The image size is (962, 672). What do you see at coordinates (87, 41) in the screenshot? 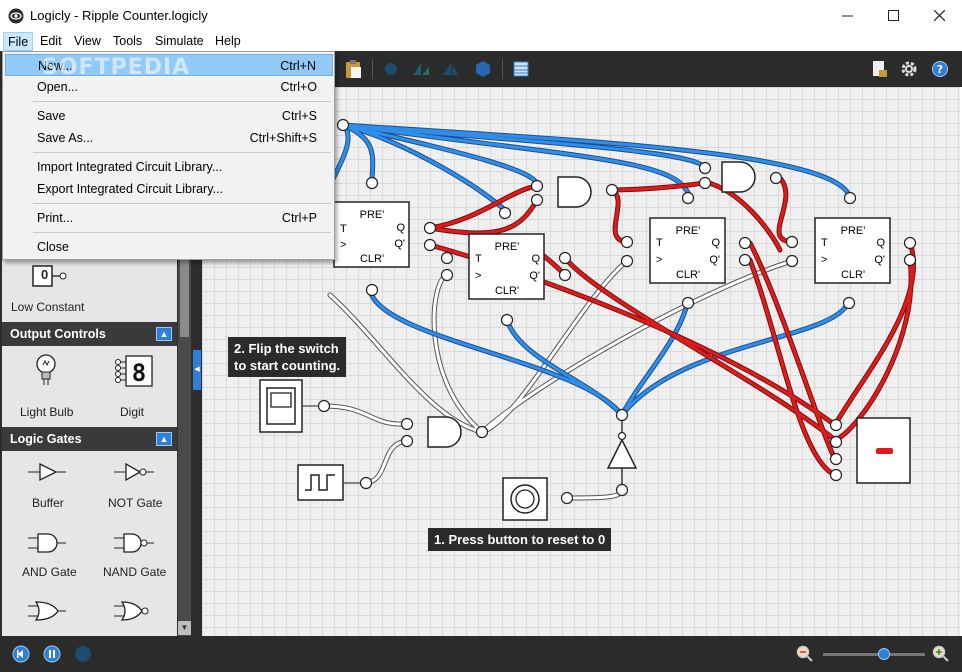
I see `menu-view: View` at bounding box center [87, 41].